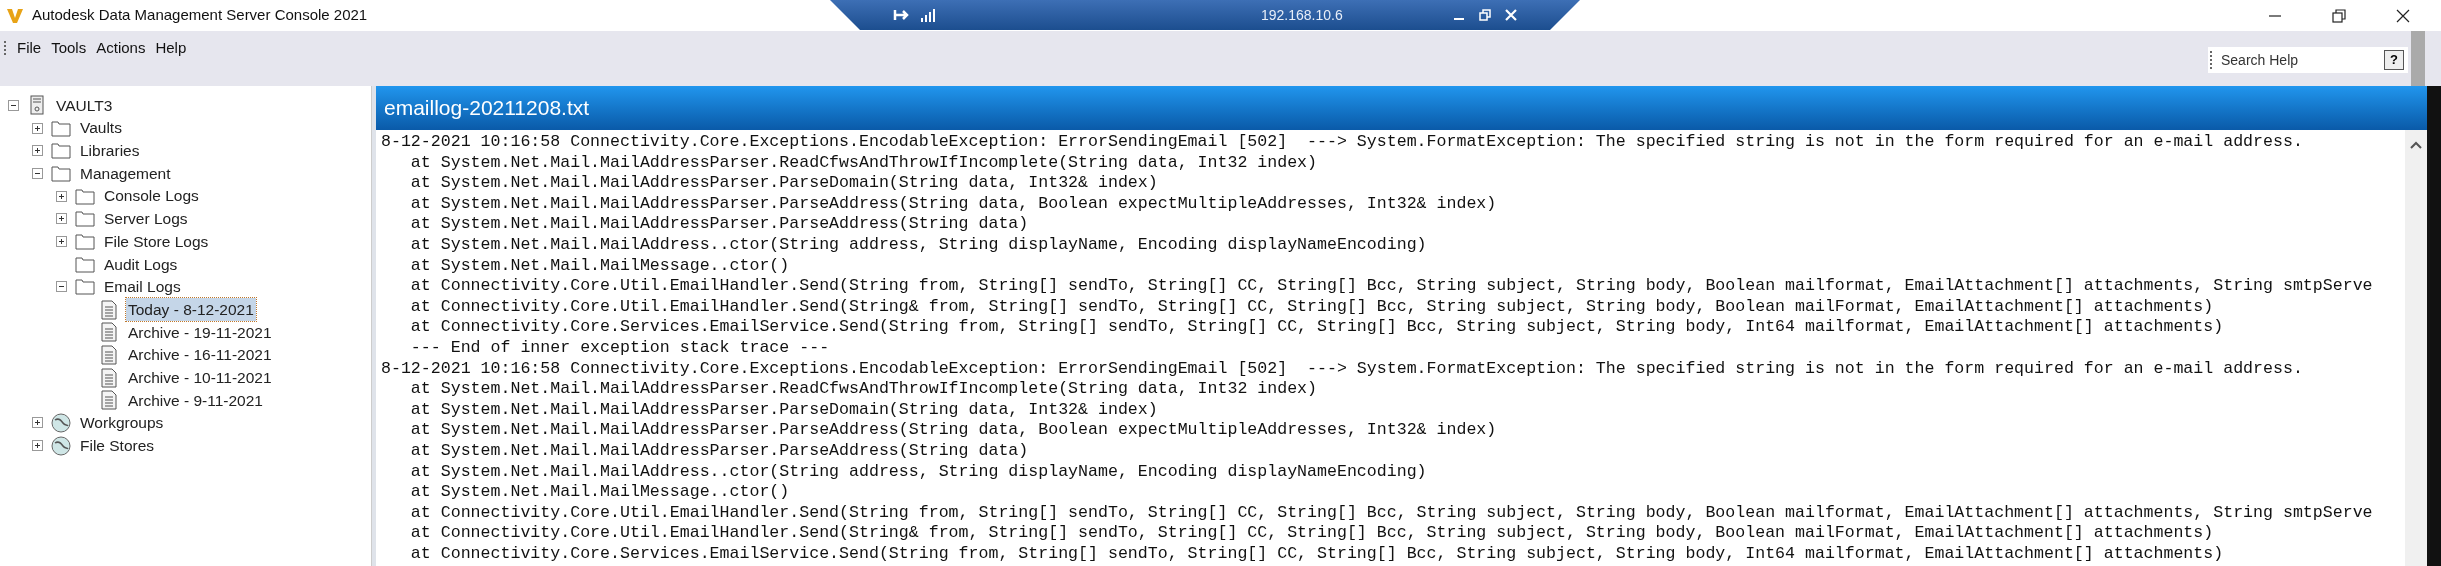 This screenshot has width=2441, height=566. Describe the element at coordinates (122, 423) in the screenshot. I see `tree-item: Workgroups` at that location.